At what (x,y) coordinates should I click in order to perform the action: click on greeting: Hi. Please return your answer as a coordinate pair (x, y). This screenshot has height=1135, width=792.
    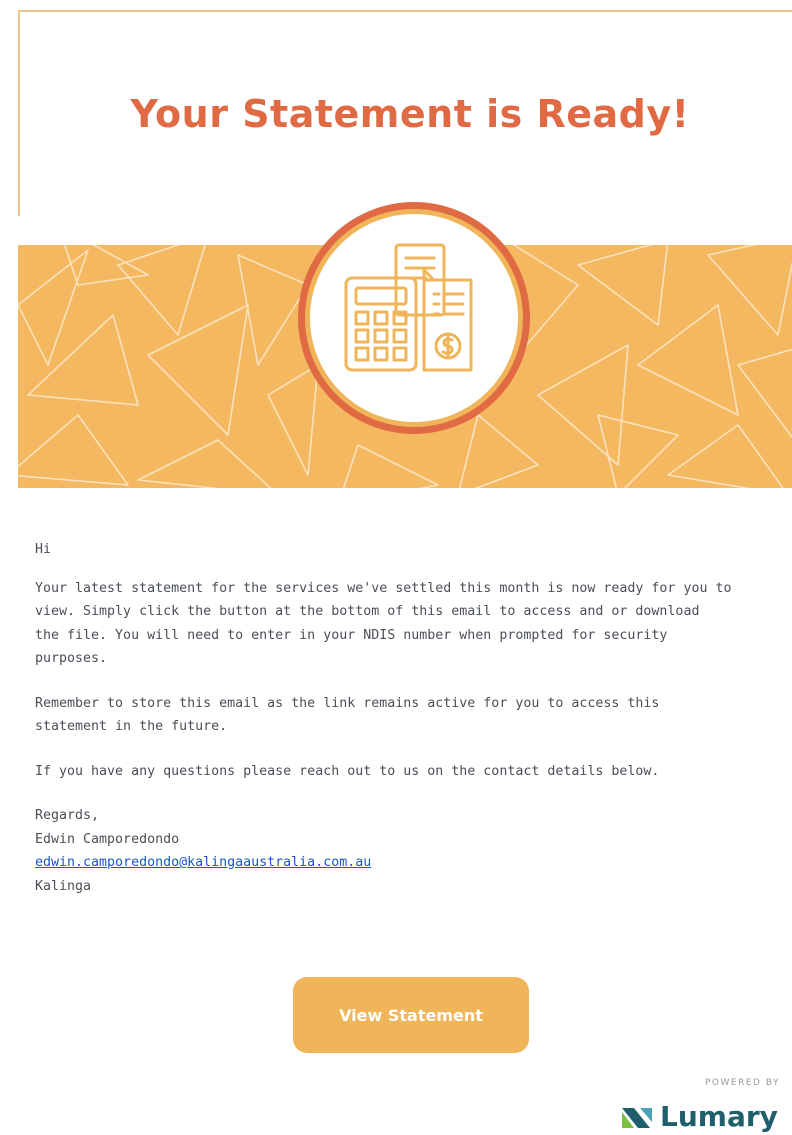
    Looking at the image, I should click on (43, 549).